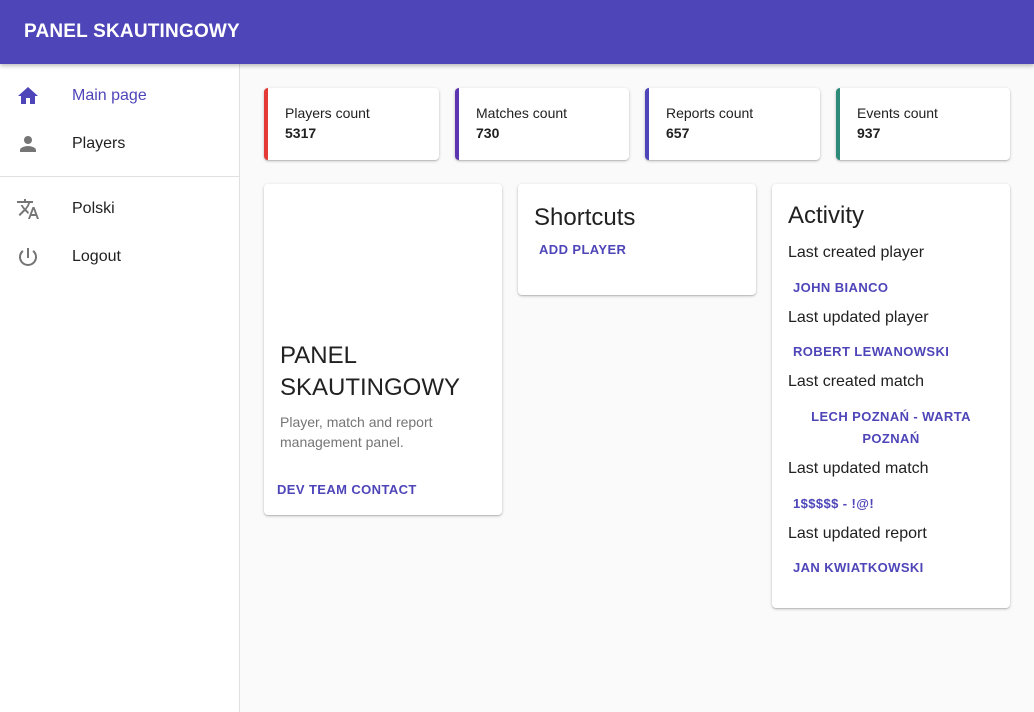 This screenshot has height=712, width=1034. I want to click on home-icon, so click(28, 96).